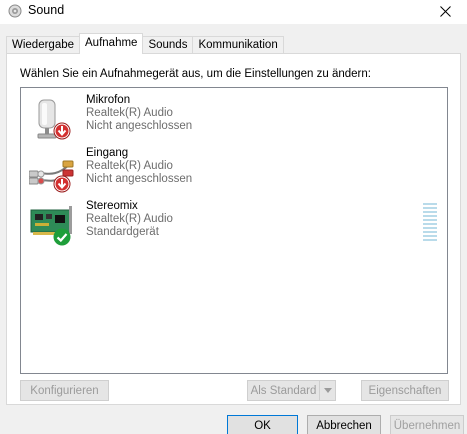 The width and height of the screenshot is (467, 434). What do you see at coordinates (64, 390) in the screenshot?
I see `configure-button: Konfigurieren` at bounding box center [64, 390].